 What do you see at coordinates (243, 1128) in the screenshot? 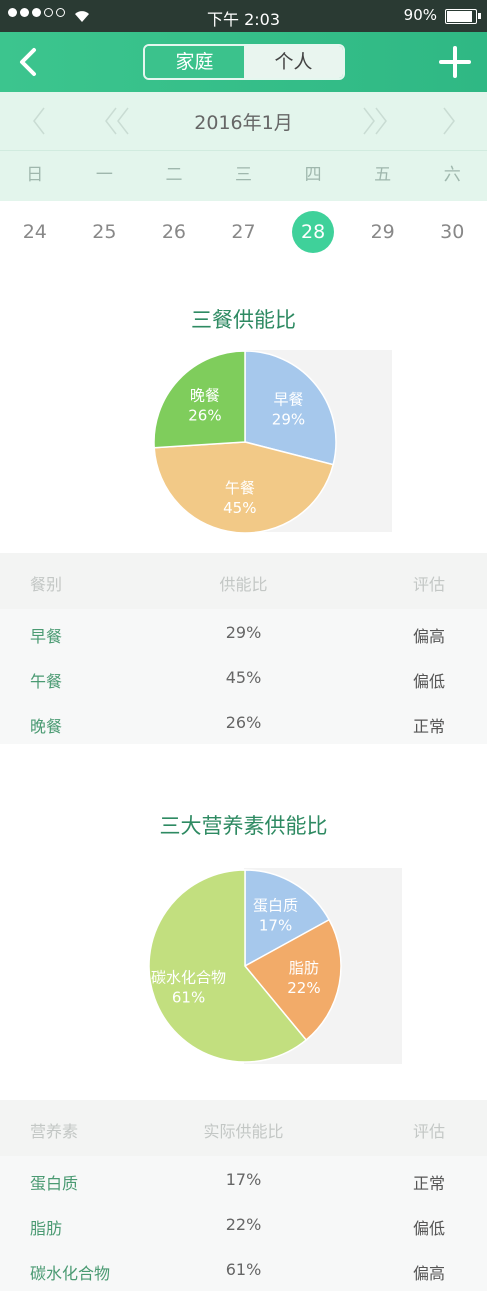
I see `nutrient-table-header: 营养素 实际供能比 评估` at bounding box center [243, 1128].